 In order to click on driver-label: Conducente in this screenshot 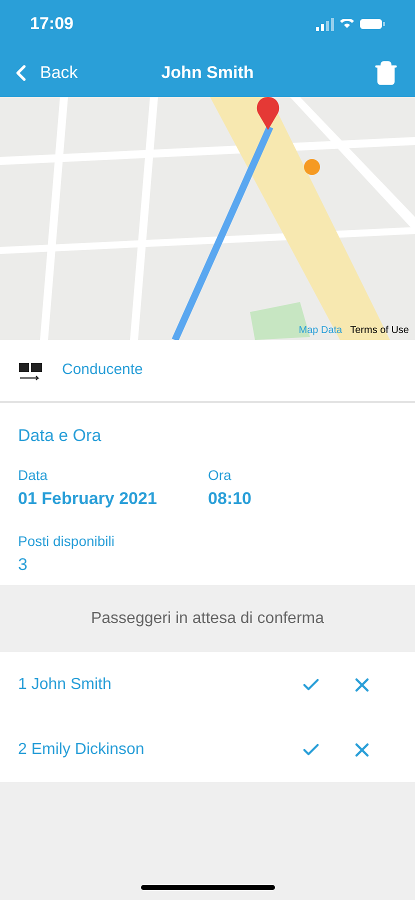, I will do `click(102, 370)`.